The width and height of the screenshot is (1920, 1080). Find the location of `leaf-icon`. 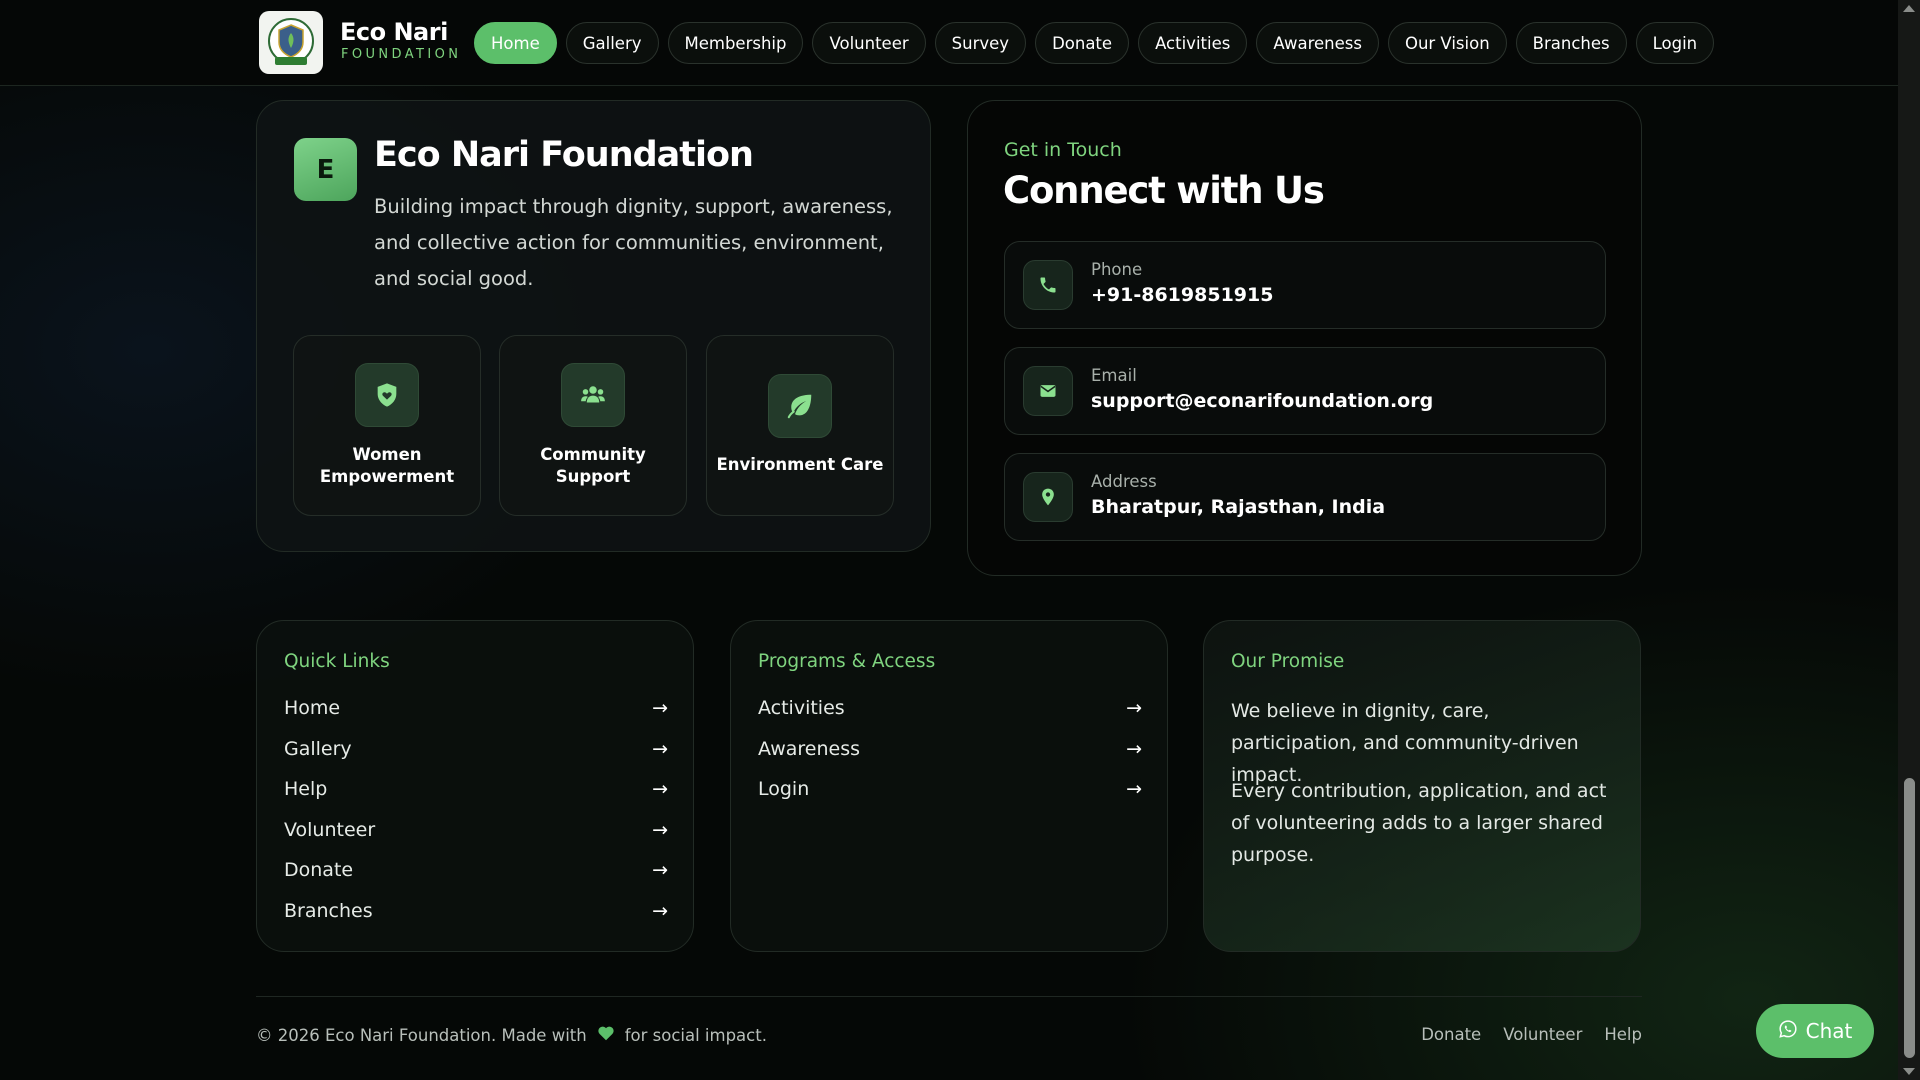

leaf-icon is located at coordinates (800, 406).